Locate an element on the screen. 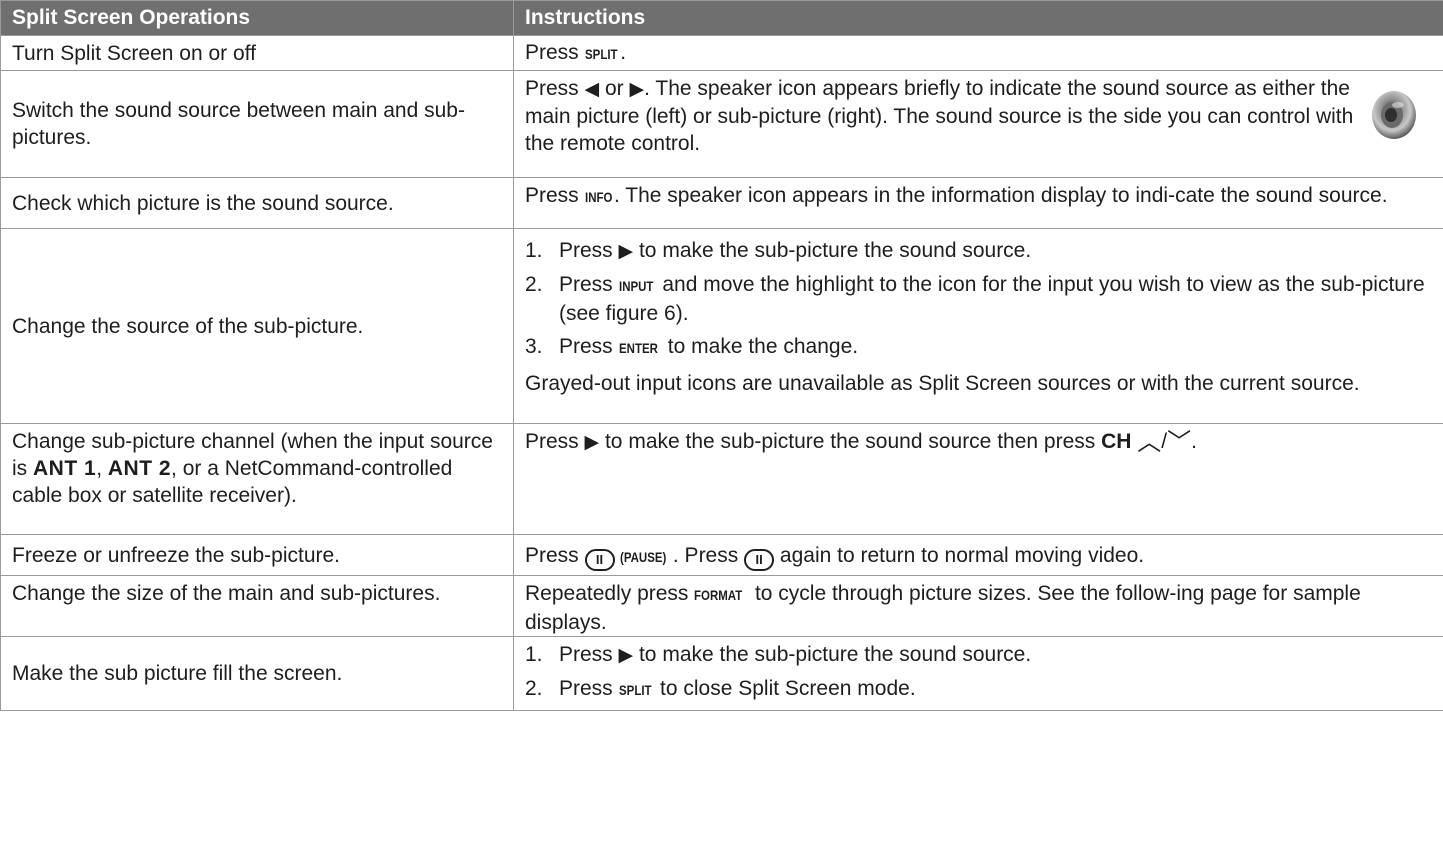 This screenshot has height=867, width=1443. header-instructions: Instructions is located at coordinates (978, 18).